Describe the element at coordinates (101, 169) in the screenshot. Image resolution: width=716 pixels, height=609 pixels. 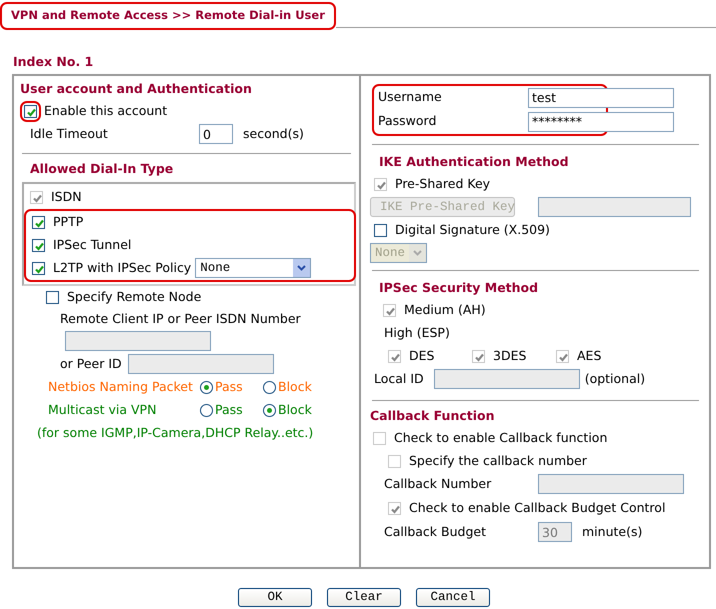
I see `section-heading: Allowed Dial-In Type` at that location.